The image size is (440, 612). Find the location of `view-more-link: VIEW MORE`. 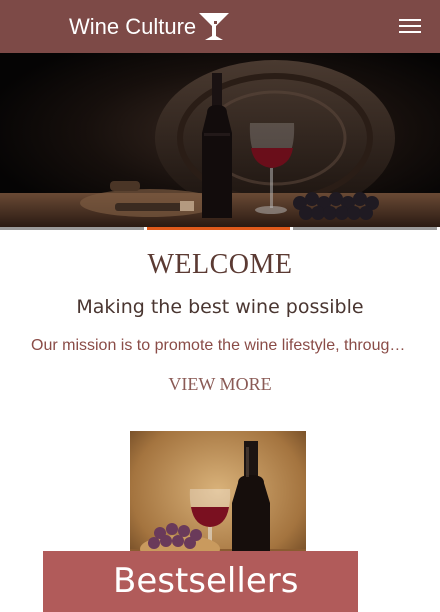

view-more-link: VIEW MORE is located at coordinates (220, 384).